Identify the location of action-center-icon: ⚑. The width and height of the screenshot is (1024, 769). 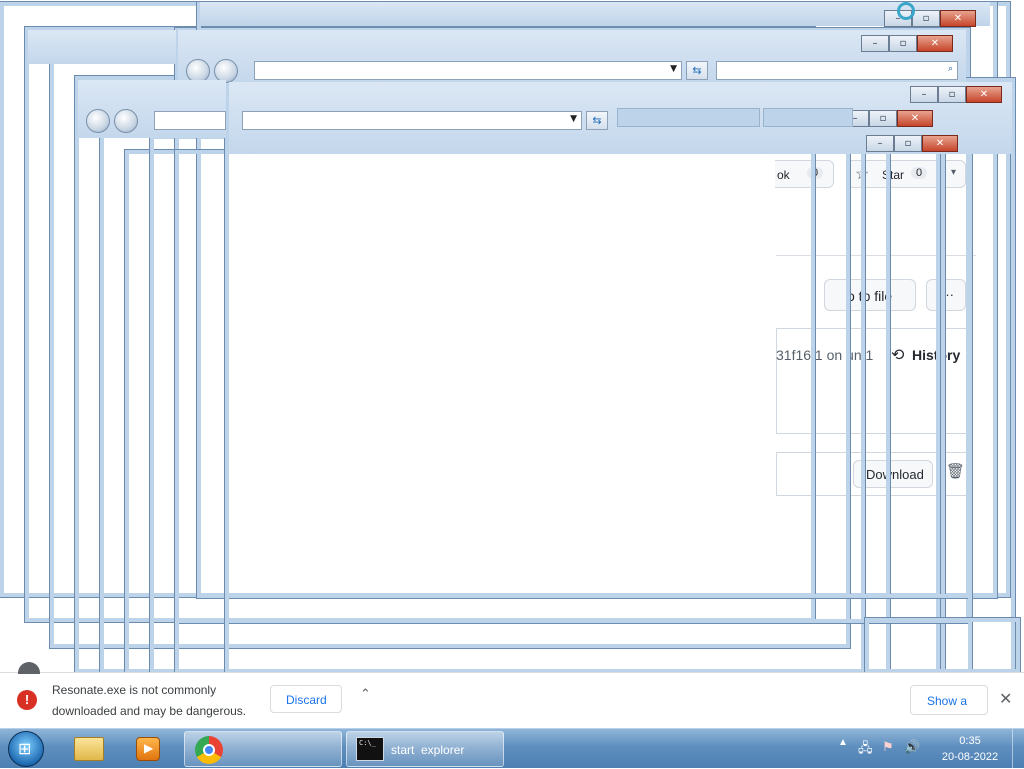
(888, 747).